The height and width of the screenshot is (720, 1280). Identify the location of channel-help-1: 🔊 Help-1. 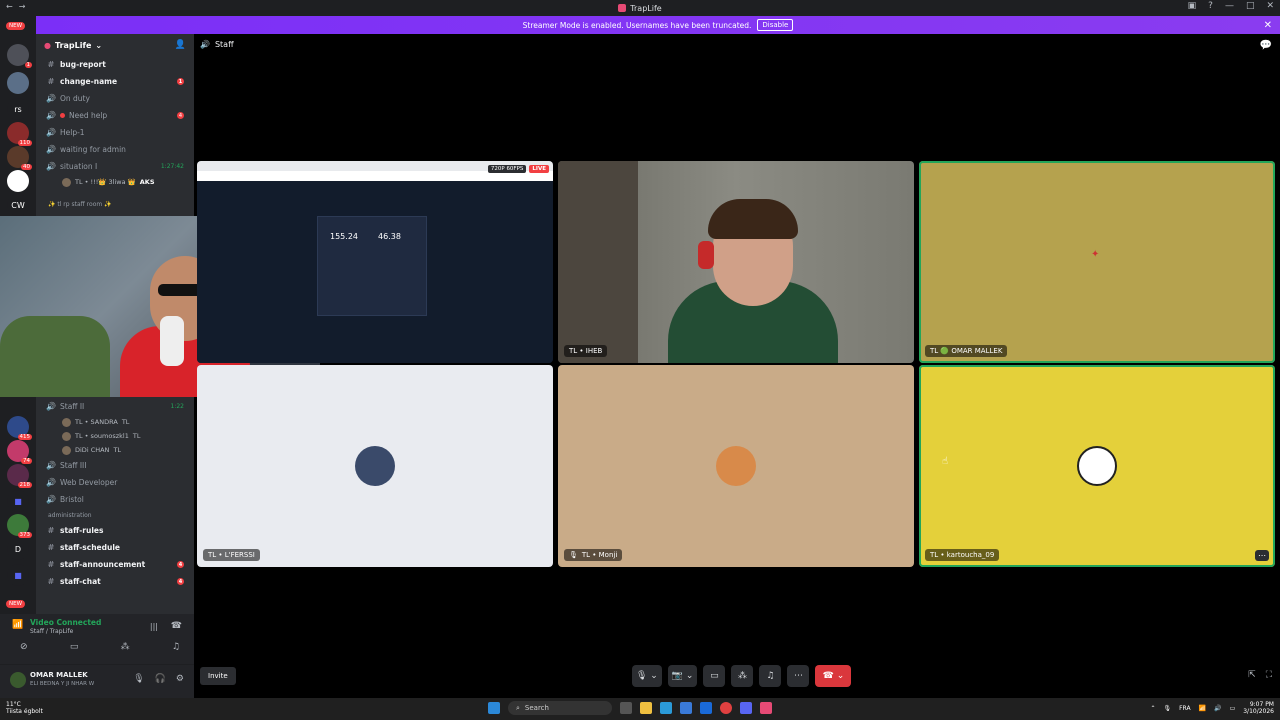
(115, 132).